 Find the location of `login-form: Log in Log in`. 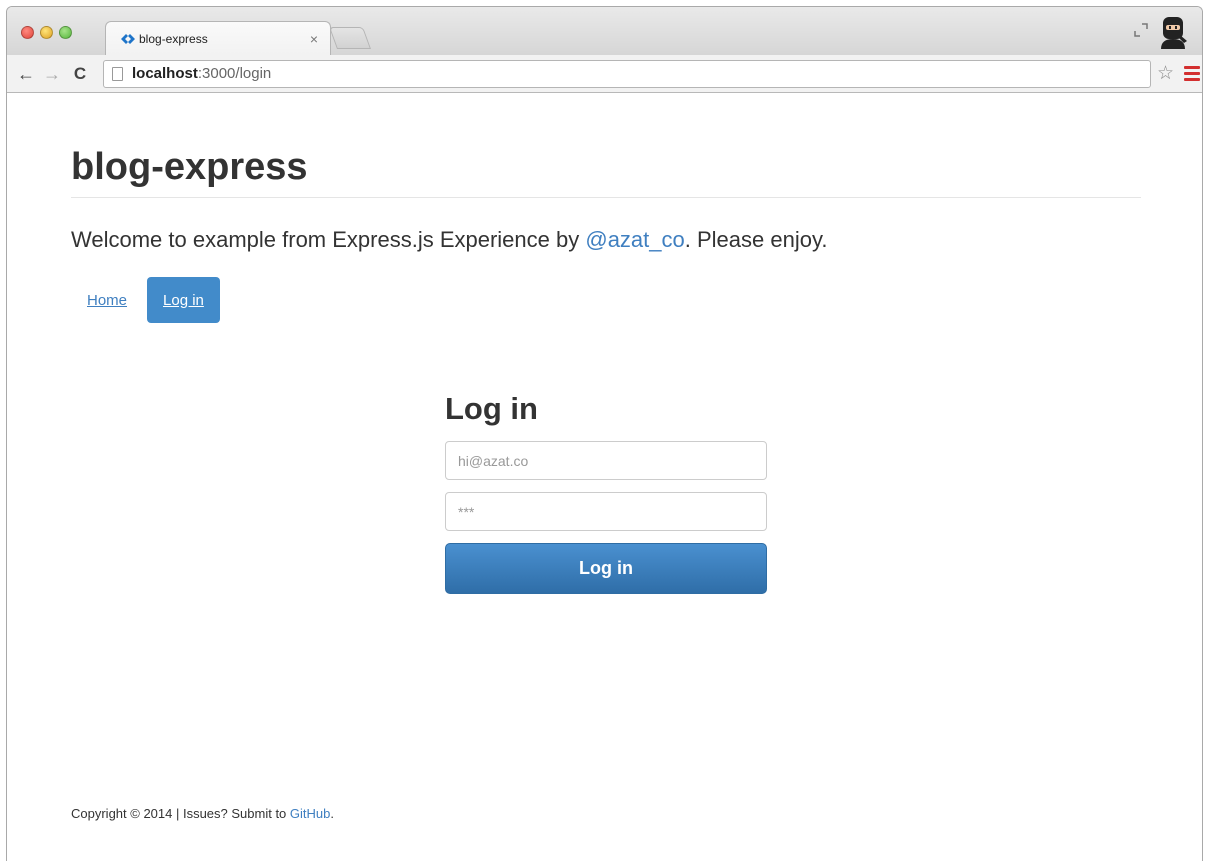

login-form: Log in Log in is located at coordinates (606, 492).